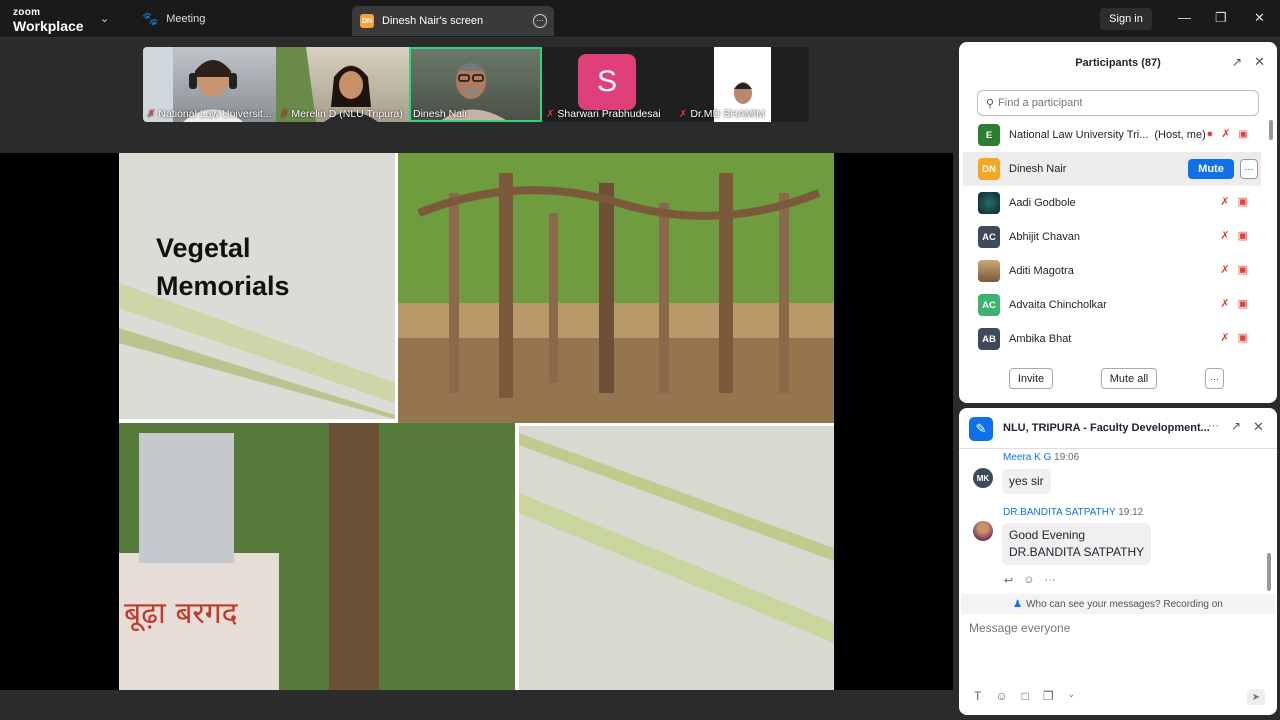  What do you see at coordinates (1047, 535) in the screenshot?
I see `chat-text: Good Evening` at bounding box center [1047, 535].